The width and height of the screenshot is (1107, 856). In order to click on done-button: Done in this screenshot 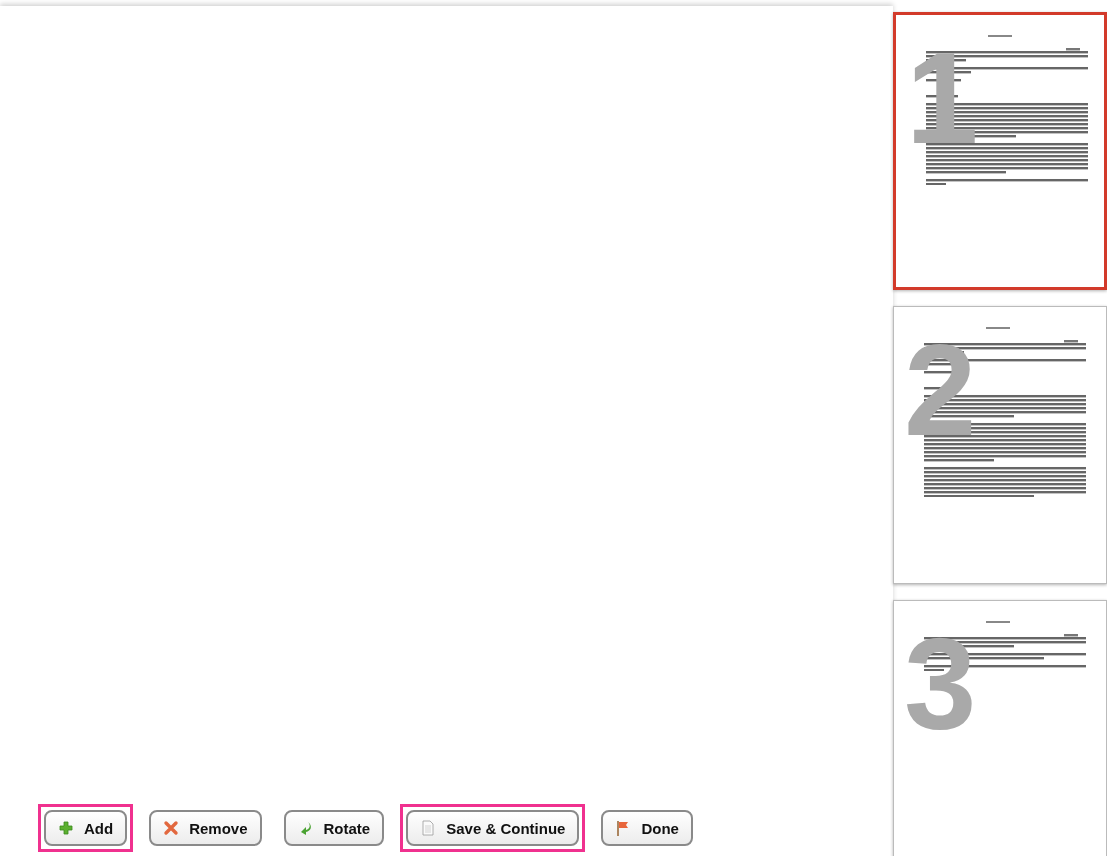, I will do `click(647, 828)`.